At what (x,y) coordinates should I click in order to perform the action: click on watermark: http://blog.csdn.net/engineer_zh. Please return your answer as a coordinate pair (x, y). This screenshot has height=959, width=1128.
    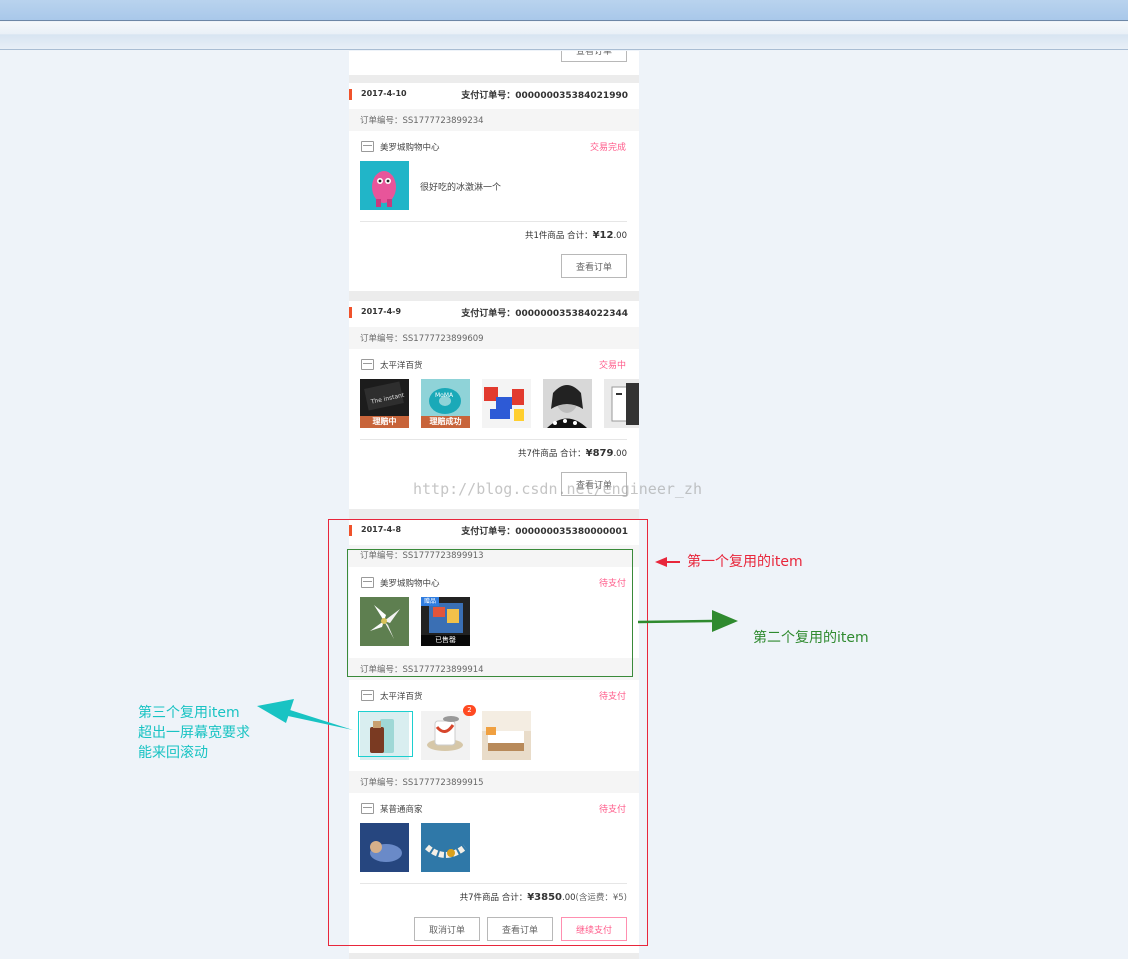
    Looking at the image, I should click on (557, 489).